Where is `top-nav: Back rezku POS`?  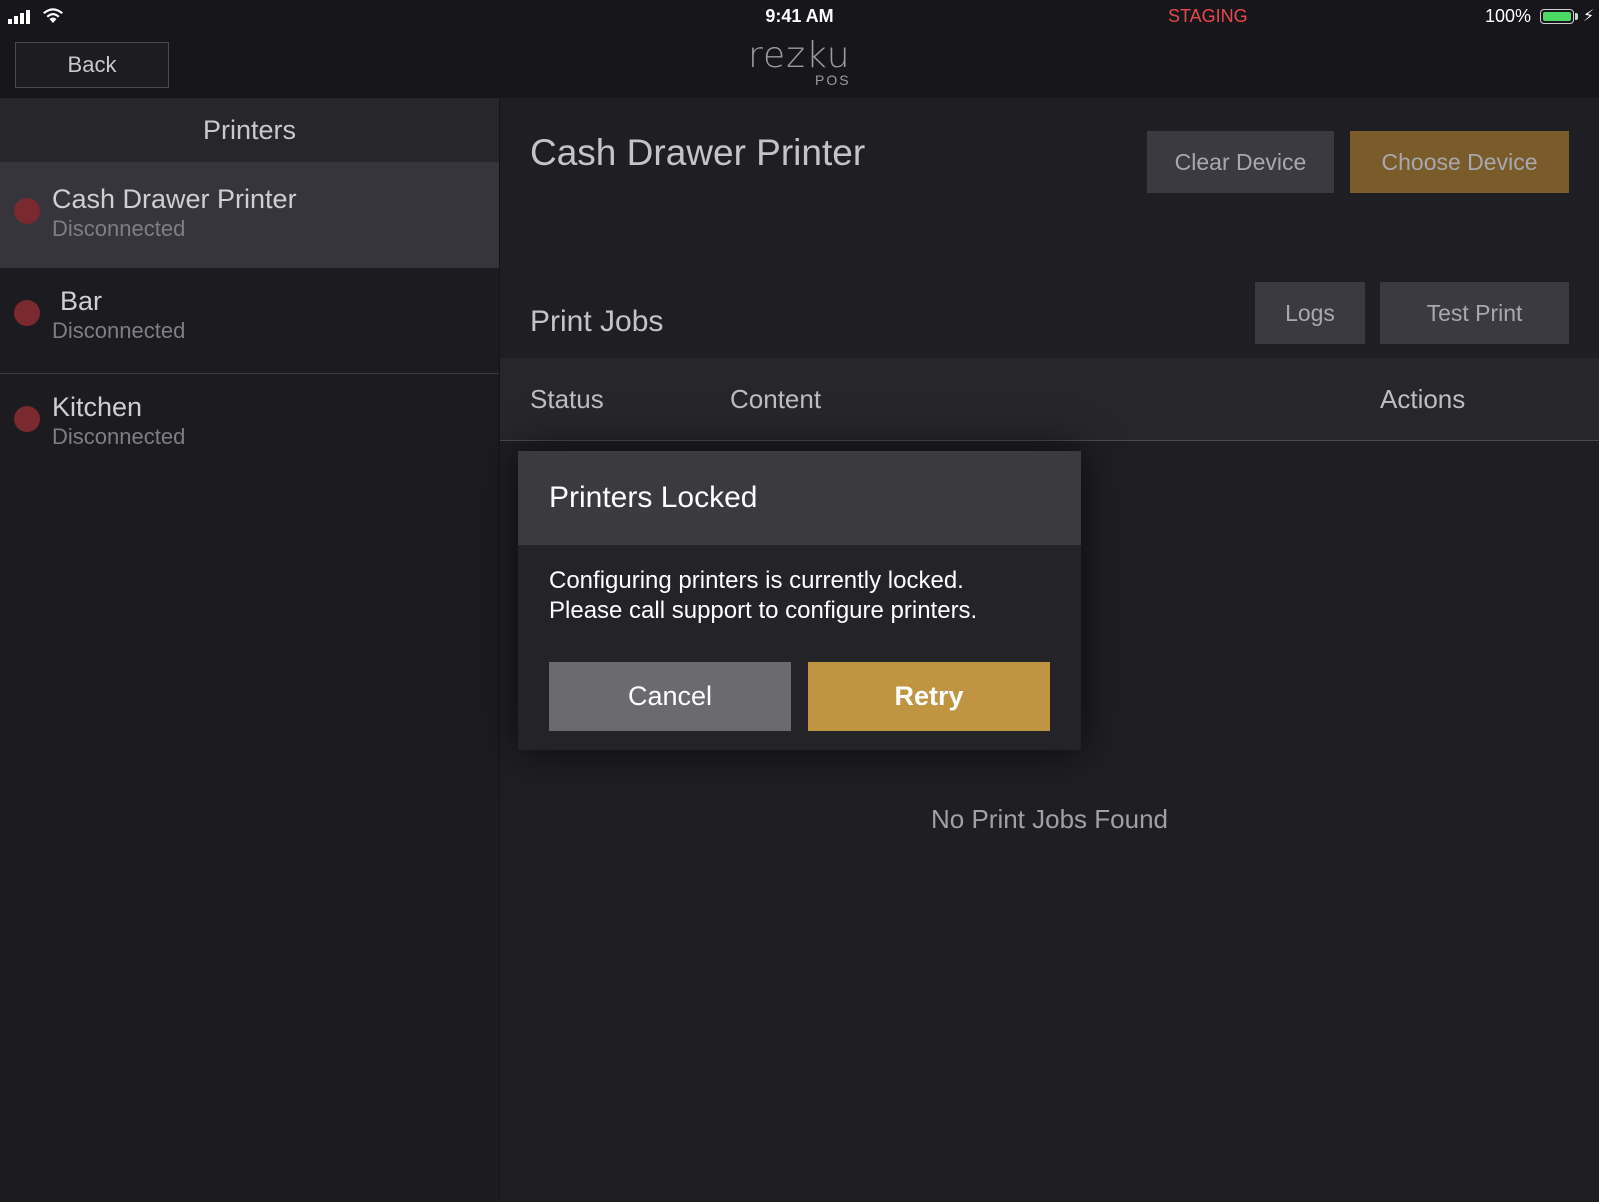 top-nav: Back rezku POS is located at coordinates (799, 65).